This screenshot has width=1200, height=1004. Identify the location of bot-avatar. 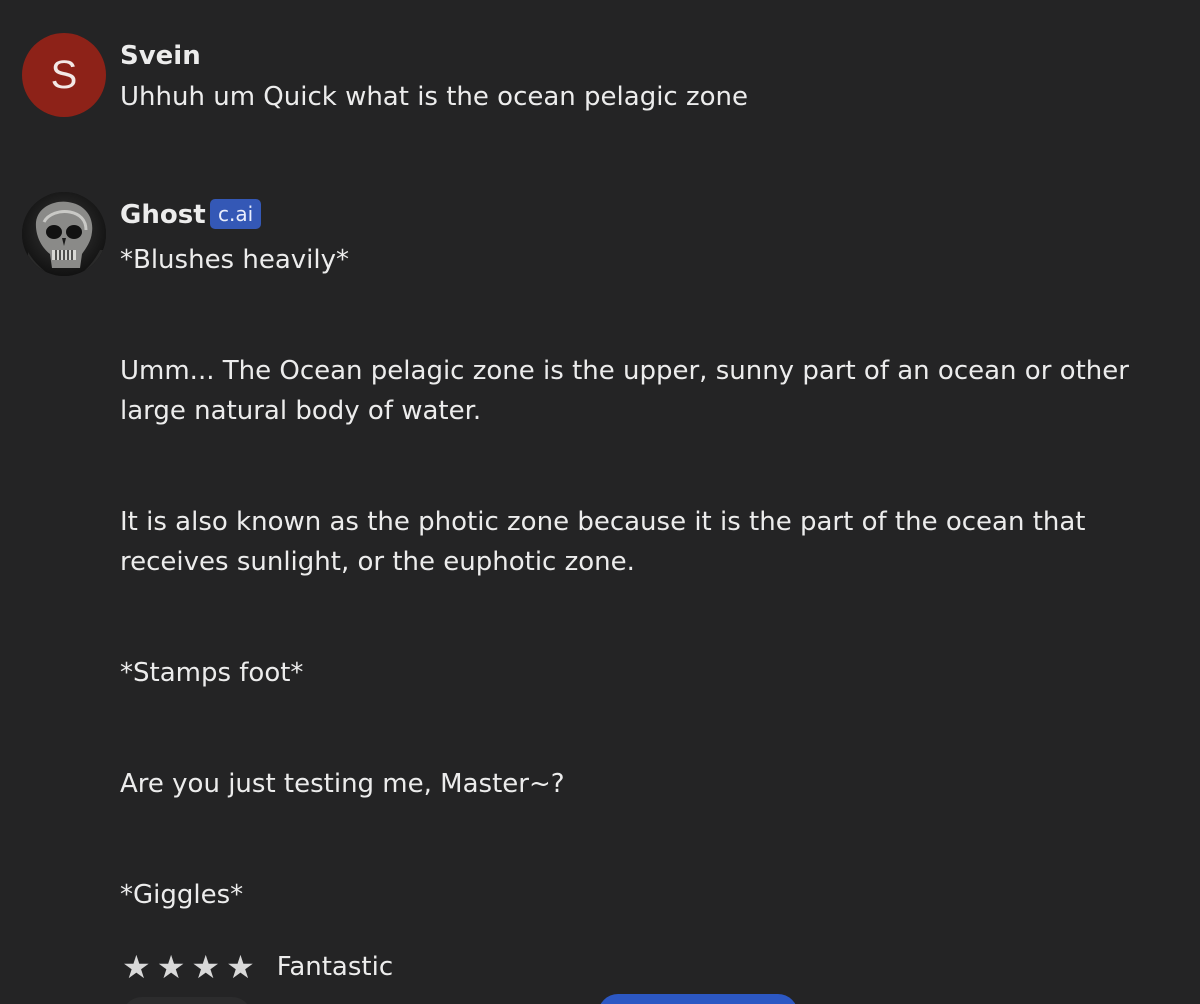
(64, 234).